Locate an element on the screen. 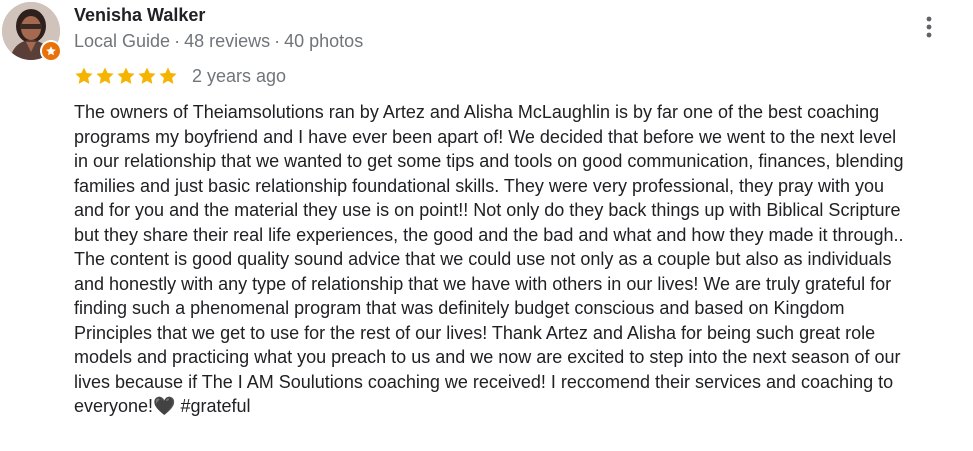  photo-count: 40 photos is located at coordinates (324, 41).